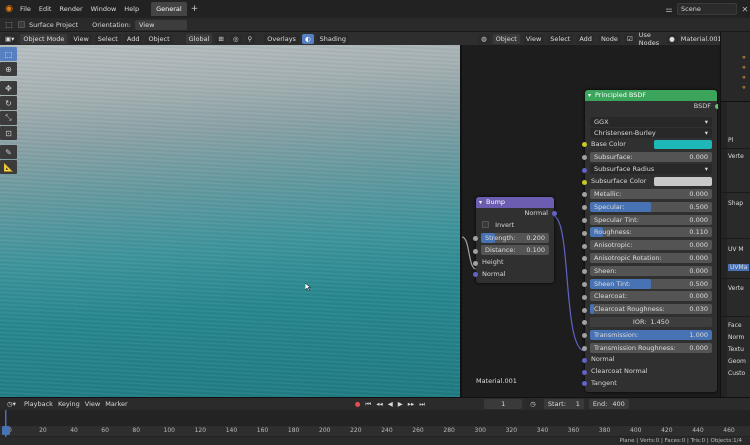 The width and height of the screenshot is (750, 445). Describe the element at coordinates (584, 182) in the screenshot. I see `subsurface-color-socket` at that location.